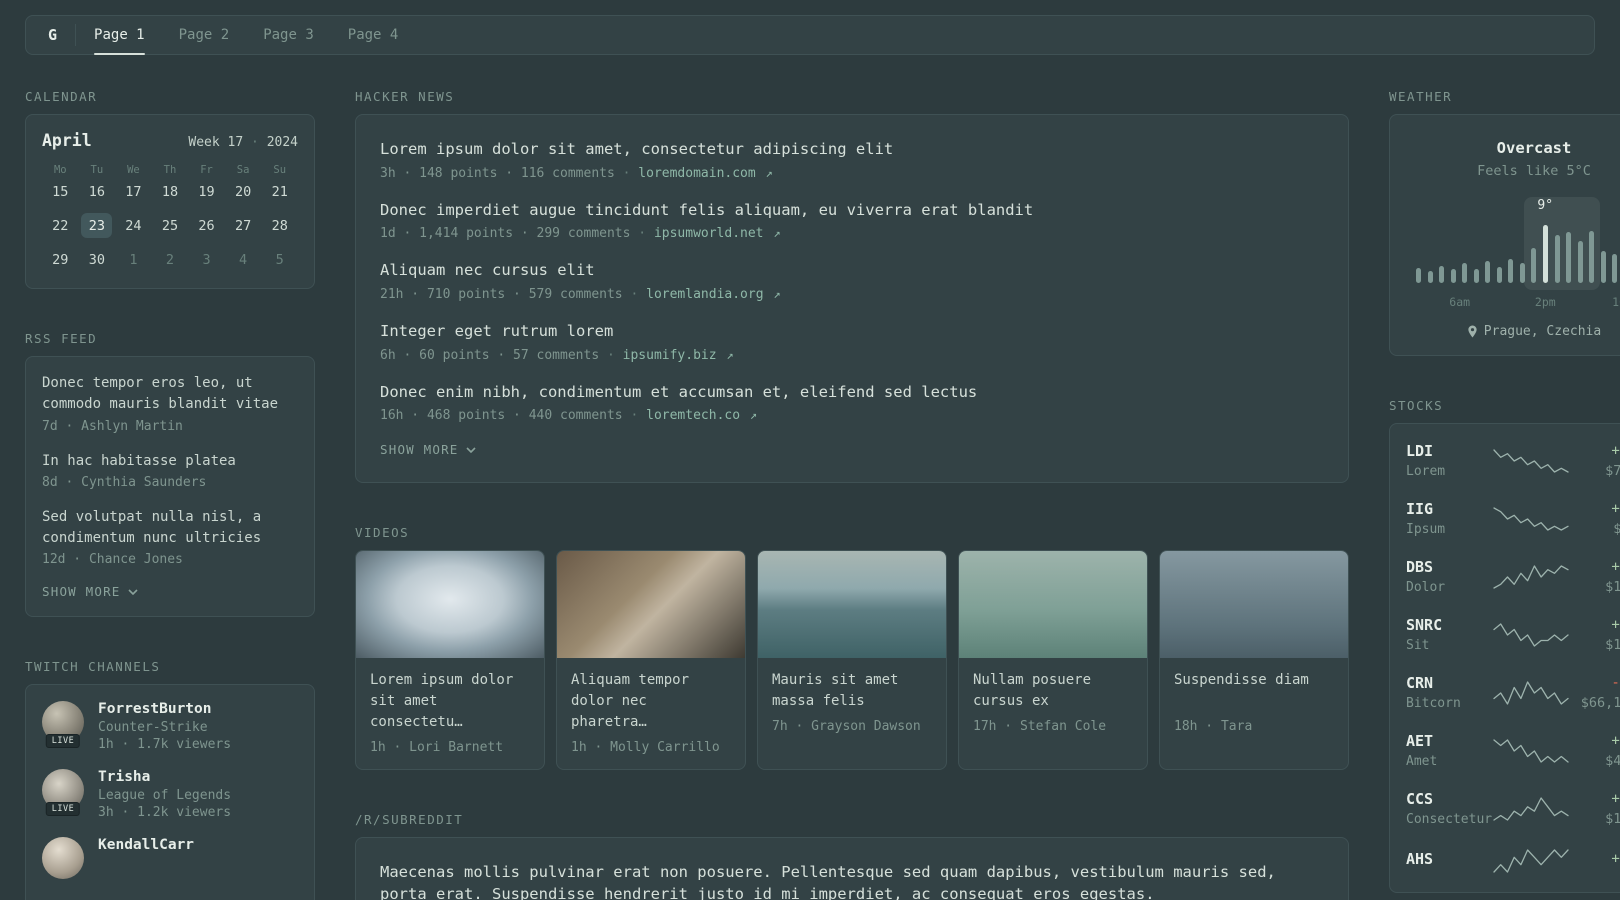 This screenshot has width=1620, height=900. I want to click on app-logo: G, so click(58, 35).